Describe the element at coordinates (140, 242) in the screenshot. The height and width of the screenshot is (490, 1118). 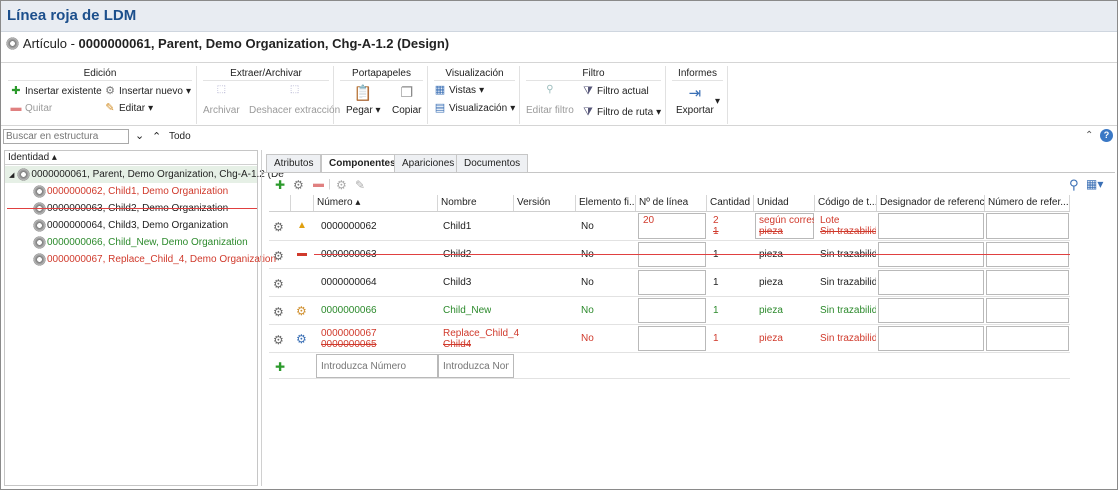
I see `tree-node-child-new: 0000000066, Child_New, Demo Organization` at that location.